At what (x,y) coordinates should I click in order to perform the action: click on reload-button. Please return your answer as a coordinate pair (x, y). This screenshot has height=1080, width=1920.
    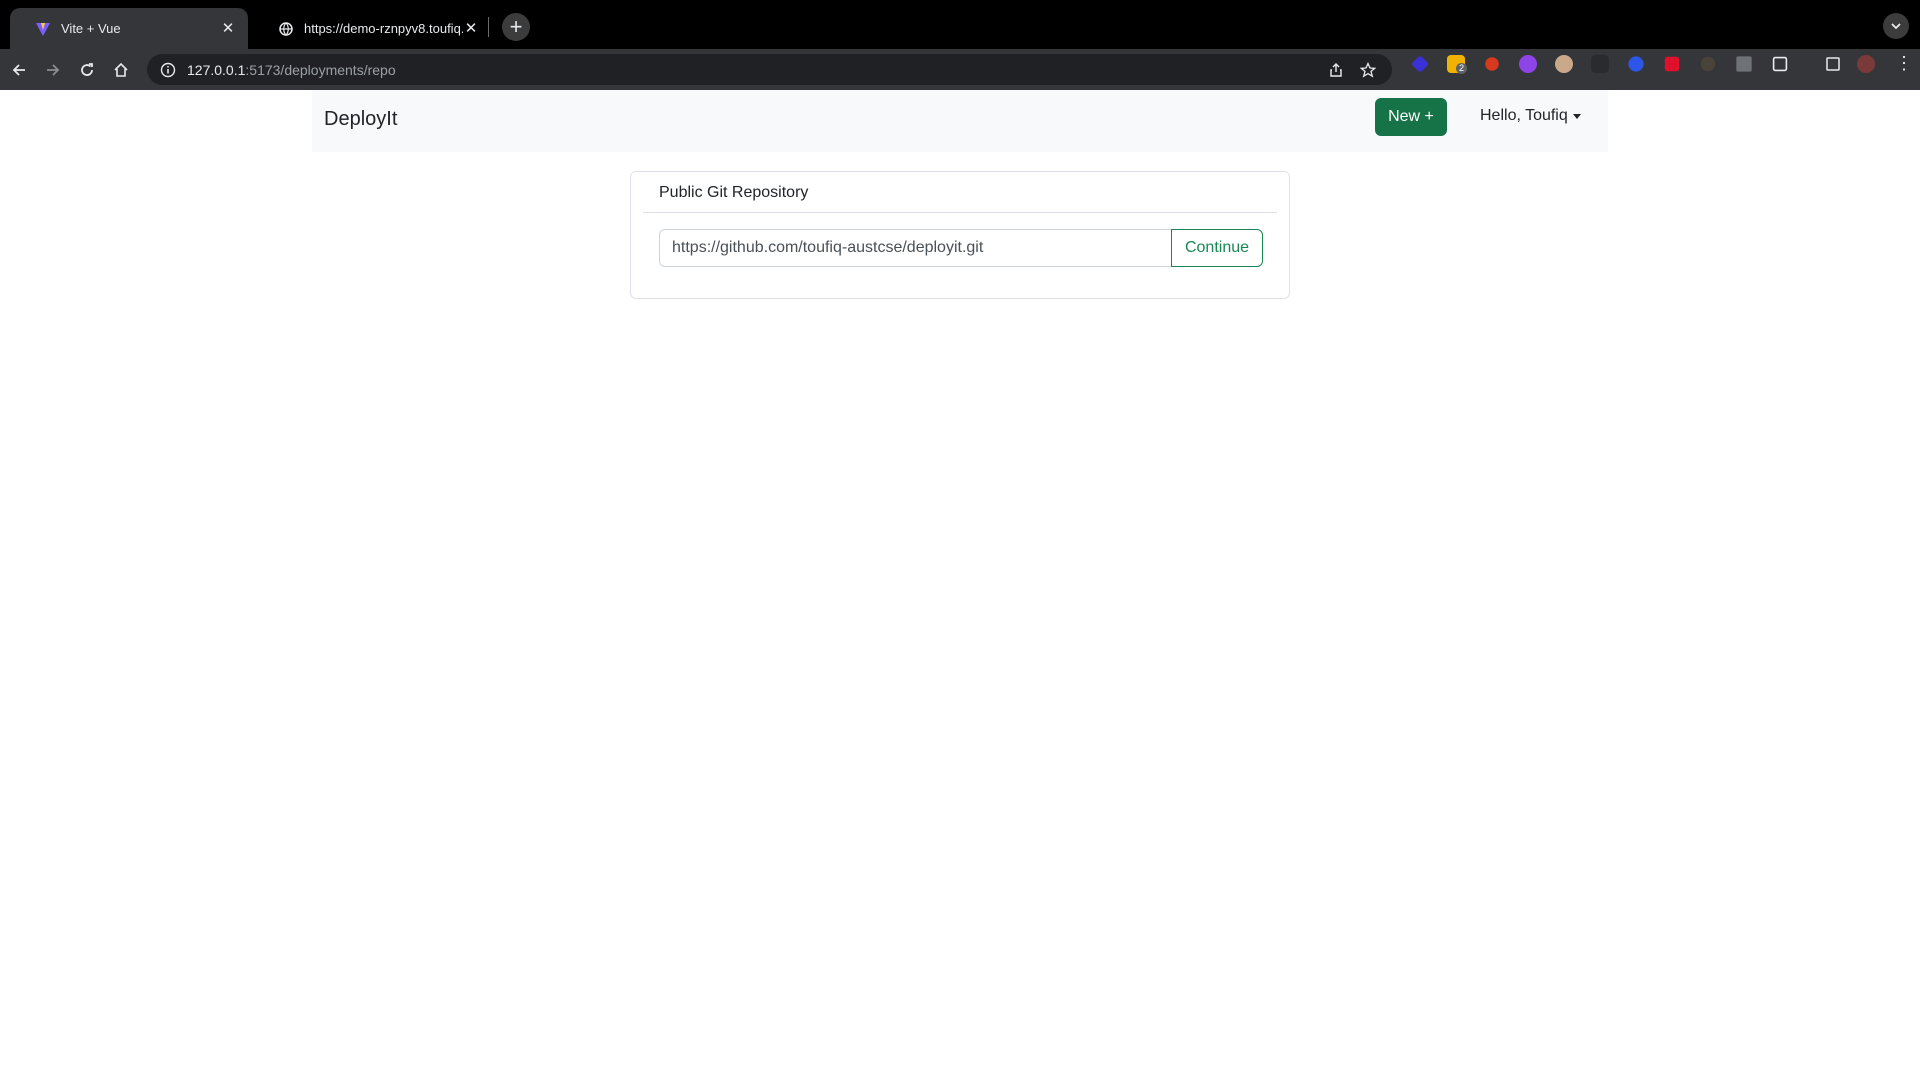
    Looking at the image, I should click on (87, 70).